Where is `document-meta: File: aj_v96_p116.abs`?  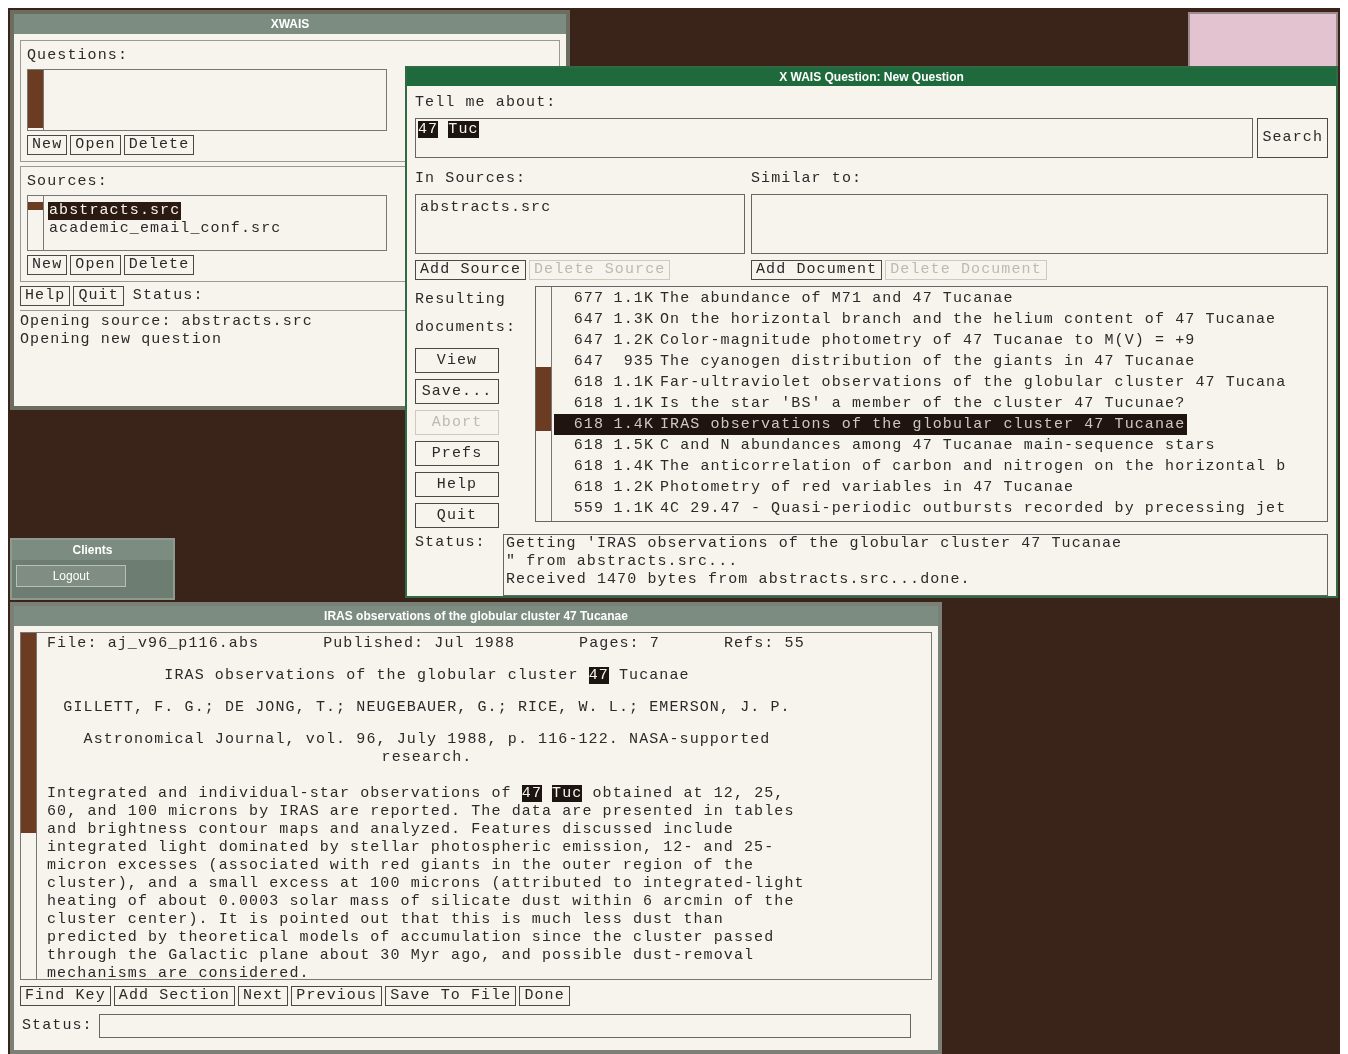
document-meta: File: aj_v96_p116.abs is located at coordinates (153, 644).